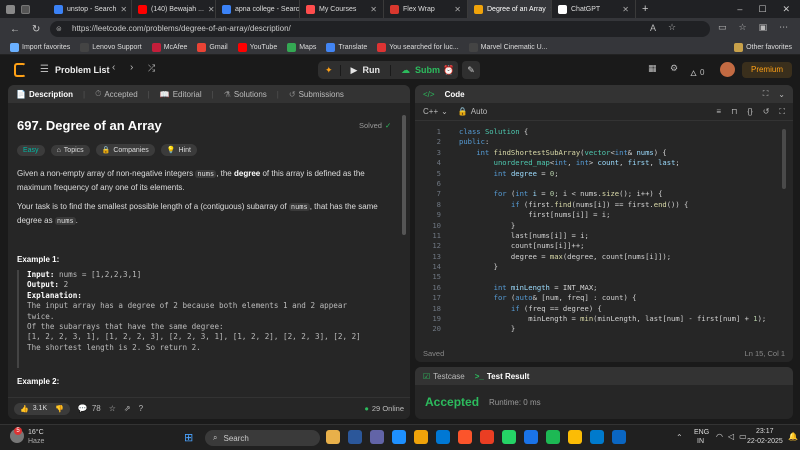 Image resolution: width=800 pixels, height=450 pixels. What do you see at coordinates (766, 94) in the screenshot?
I see `maximize-panel-icon: ⛶` at bounding box center [766, 94].